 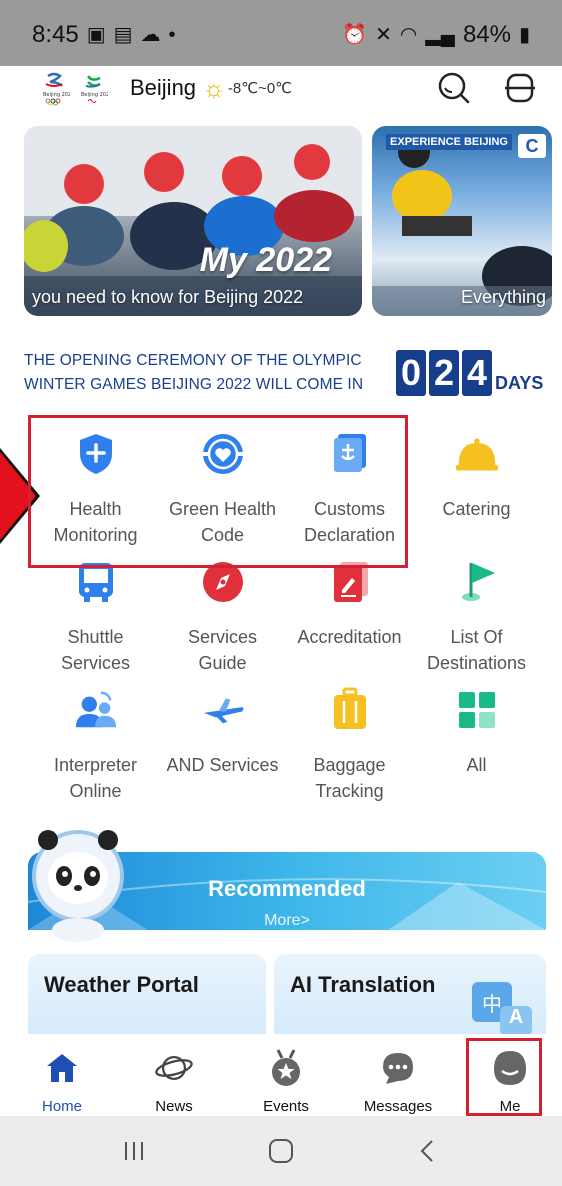 What do you see at coordinates (96, 582) in the screenshot?
I see `bus-icon` at bounding box center [96, 582].